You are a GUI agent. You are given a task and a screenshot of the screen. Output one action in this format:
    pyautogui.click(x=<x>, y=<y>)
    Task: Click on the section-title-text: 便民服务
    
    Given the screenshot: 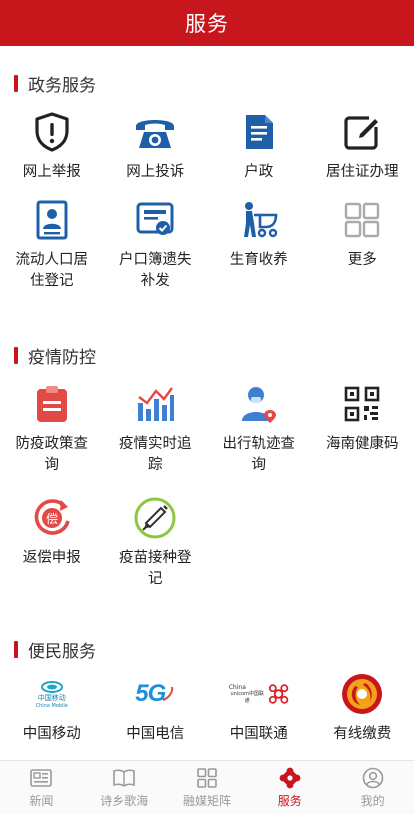 What is the action you would take?
    pyautogui.click(x=62, y=651)
    